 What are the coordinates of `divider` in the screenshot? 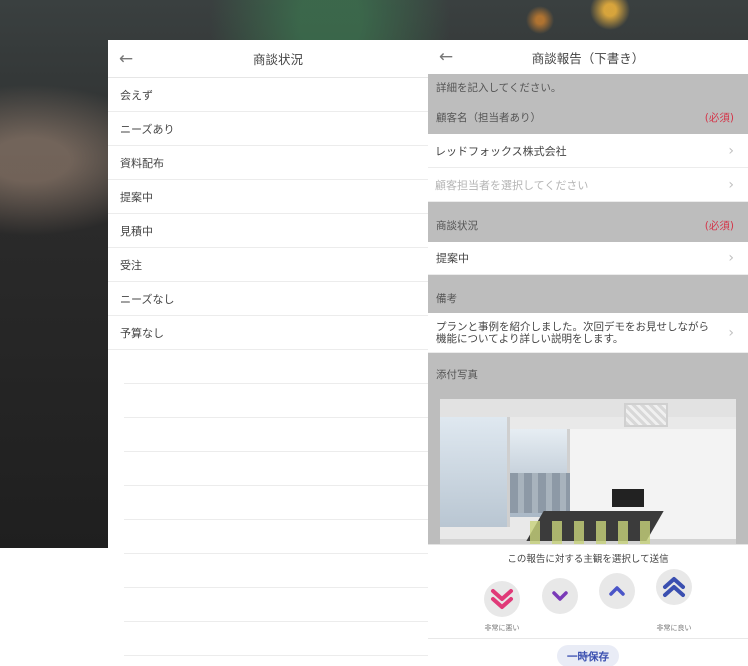 It's located at (588, 638).